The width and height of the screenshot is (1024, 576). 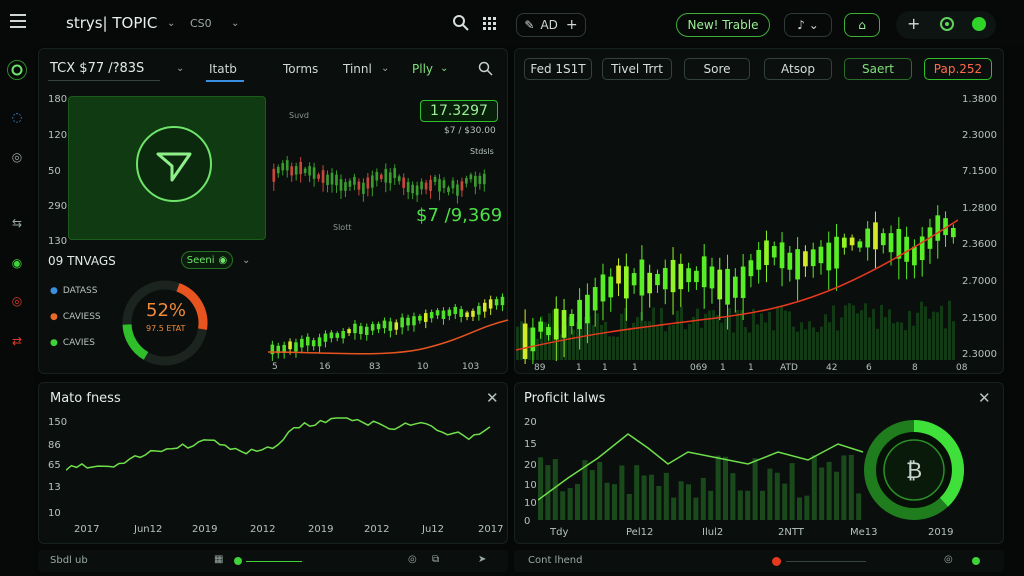 What do you see at coordinates (637, 69) in the screenshot?
I see `filter-button-2: Tivel Trrt` at bounding box center [637, 69].